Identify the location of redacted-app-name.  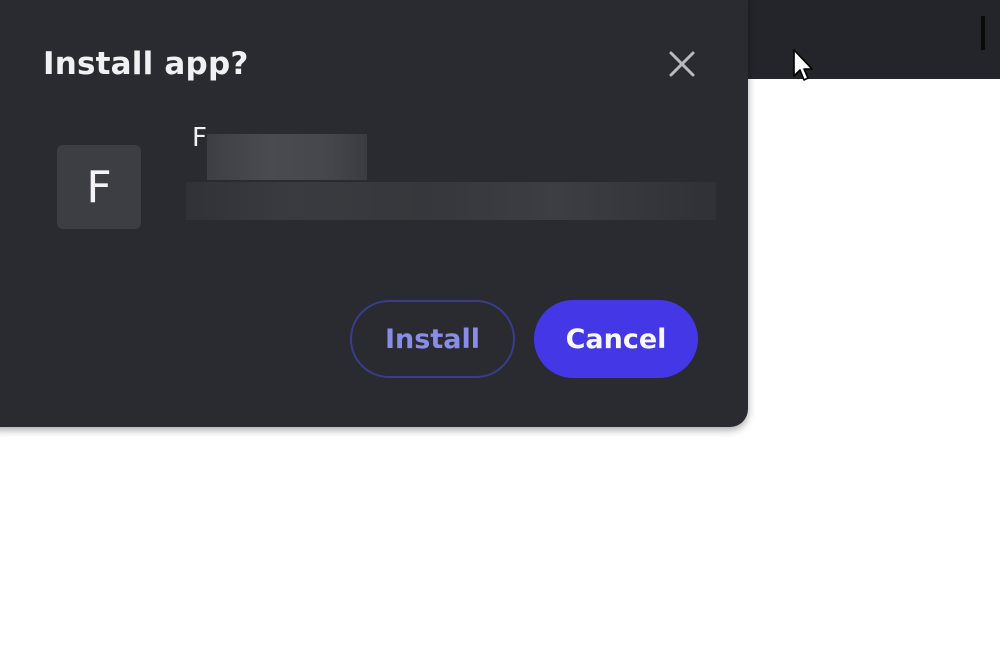
(287, 157).